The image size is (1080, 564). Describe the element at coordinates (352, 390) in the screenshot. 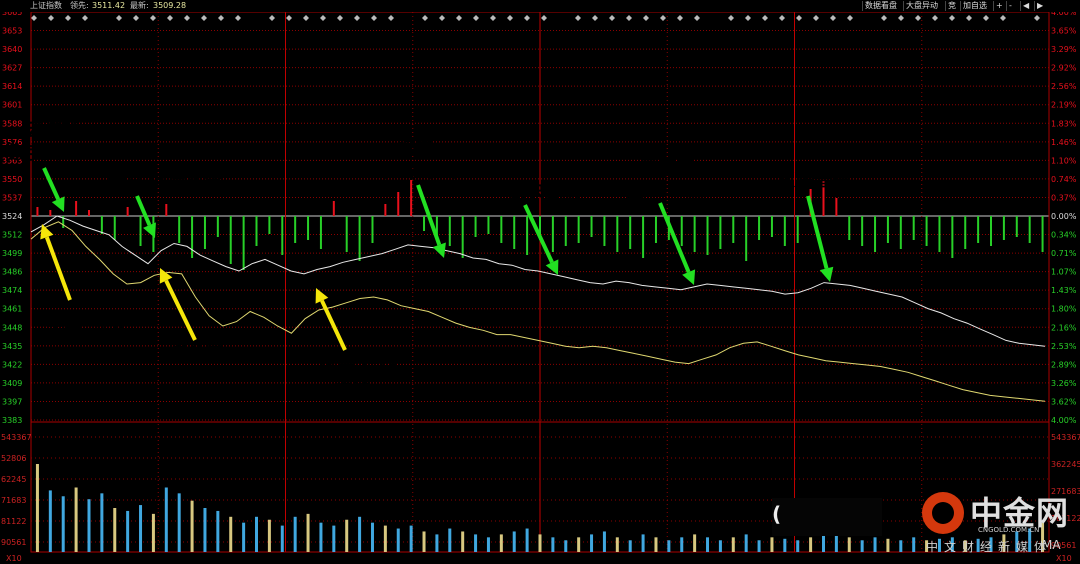

I see `annotation-label: 旅游` at that location.